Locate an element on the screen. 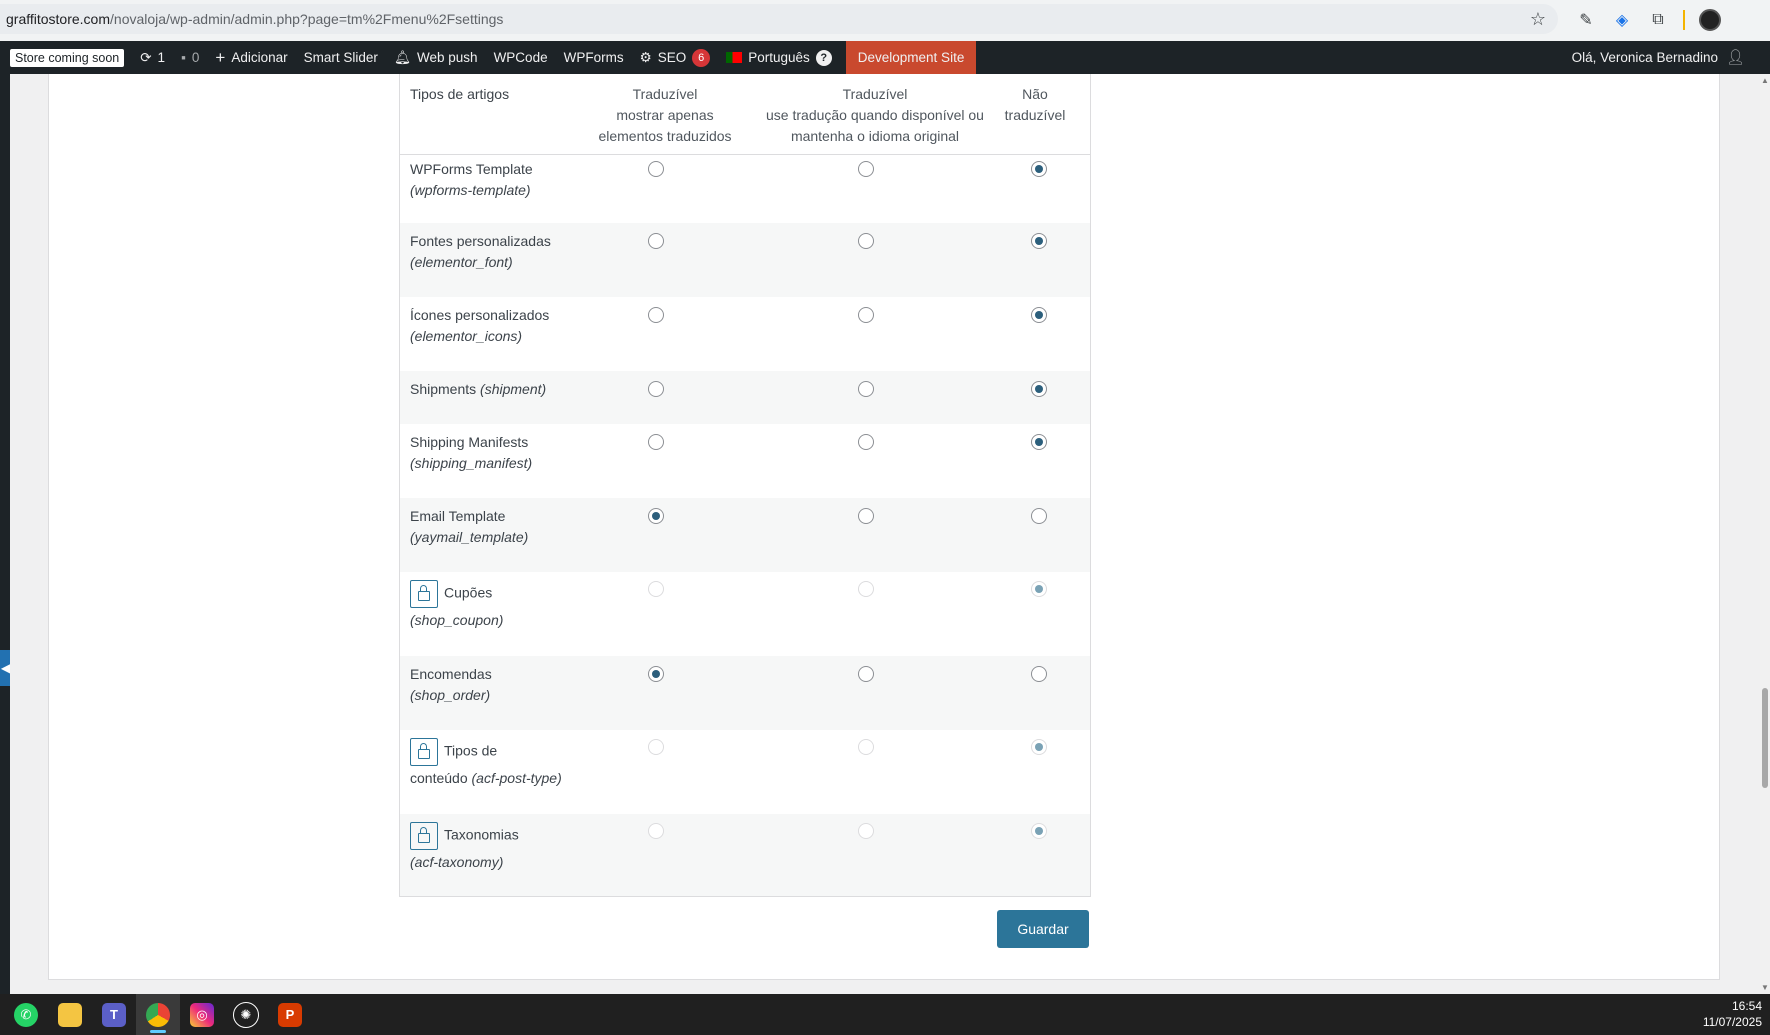 Image resolution: width=1770 pixels, height=1035 pixels. bookmark-star-icon: ☆ is located at coordinates (1538, 19).